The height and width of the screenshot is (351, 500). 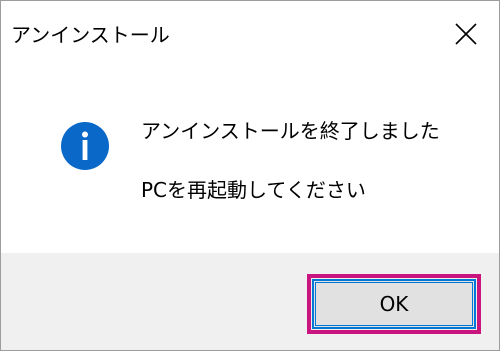 What do you see at coordinates (290, 131) in the screenshot?
I see `message-line-1: アンインストールを終了しました` at bounding box center [290, 131].